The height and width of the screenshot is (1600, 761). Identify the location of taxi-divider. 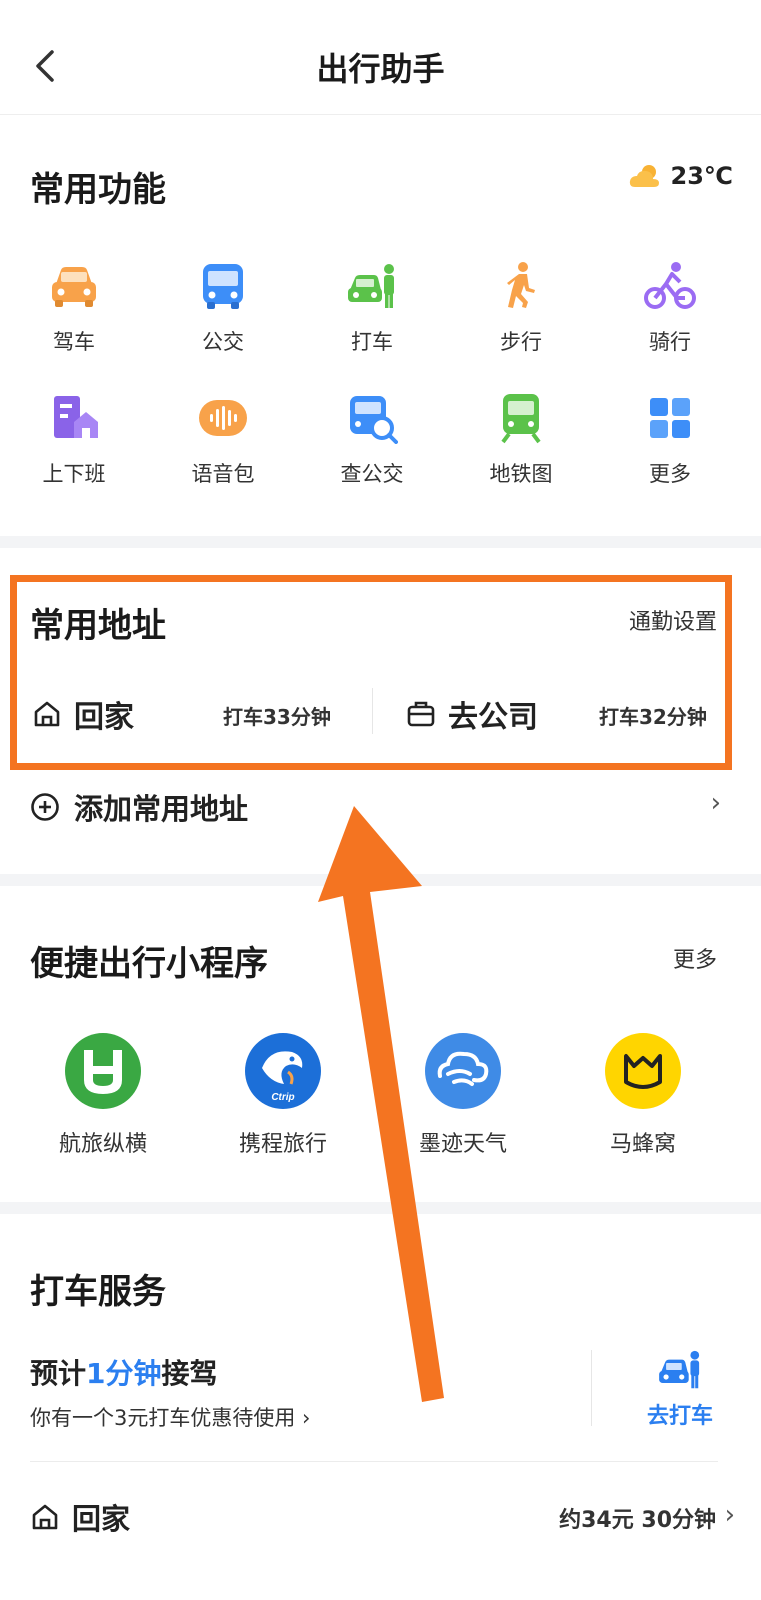
(591, 1388).